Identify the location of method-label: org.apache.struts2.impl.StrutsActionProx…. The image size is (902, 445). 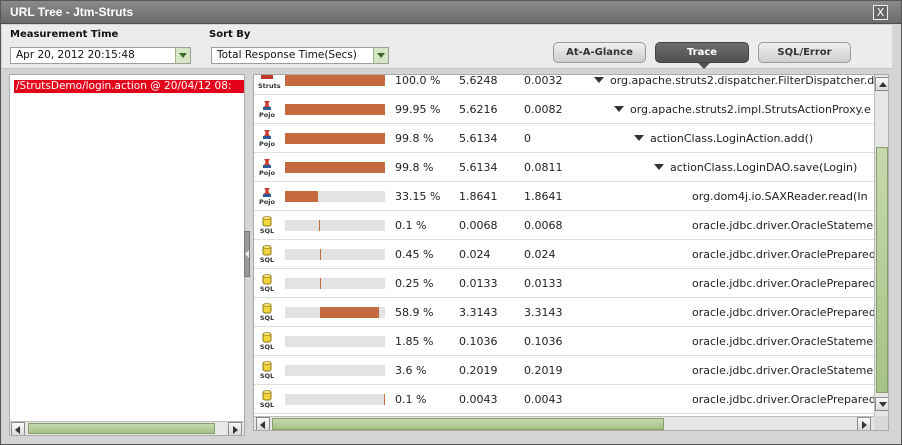
(750, 109).